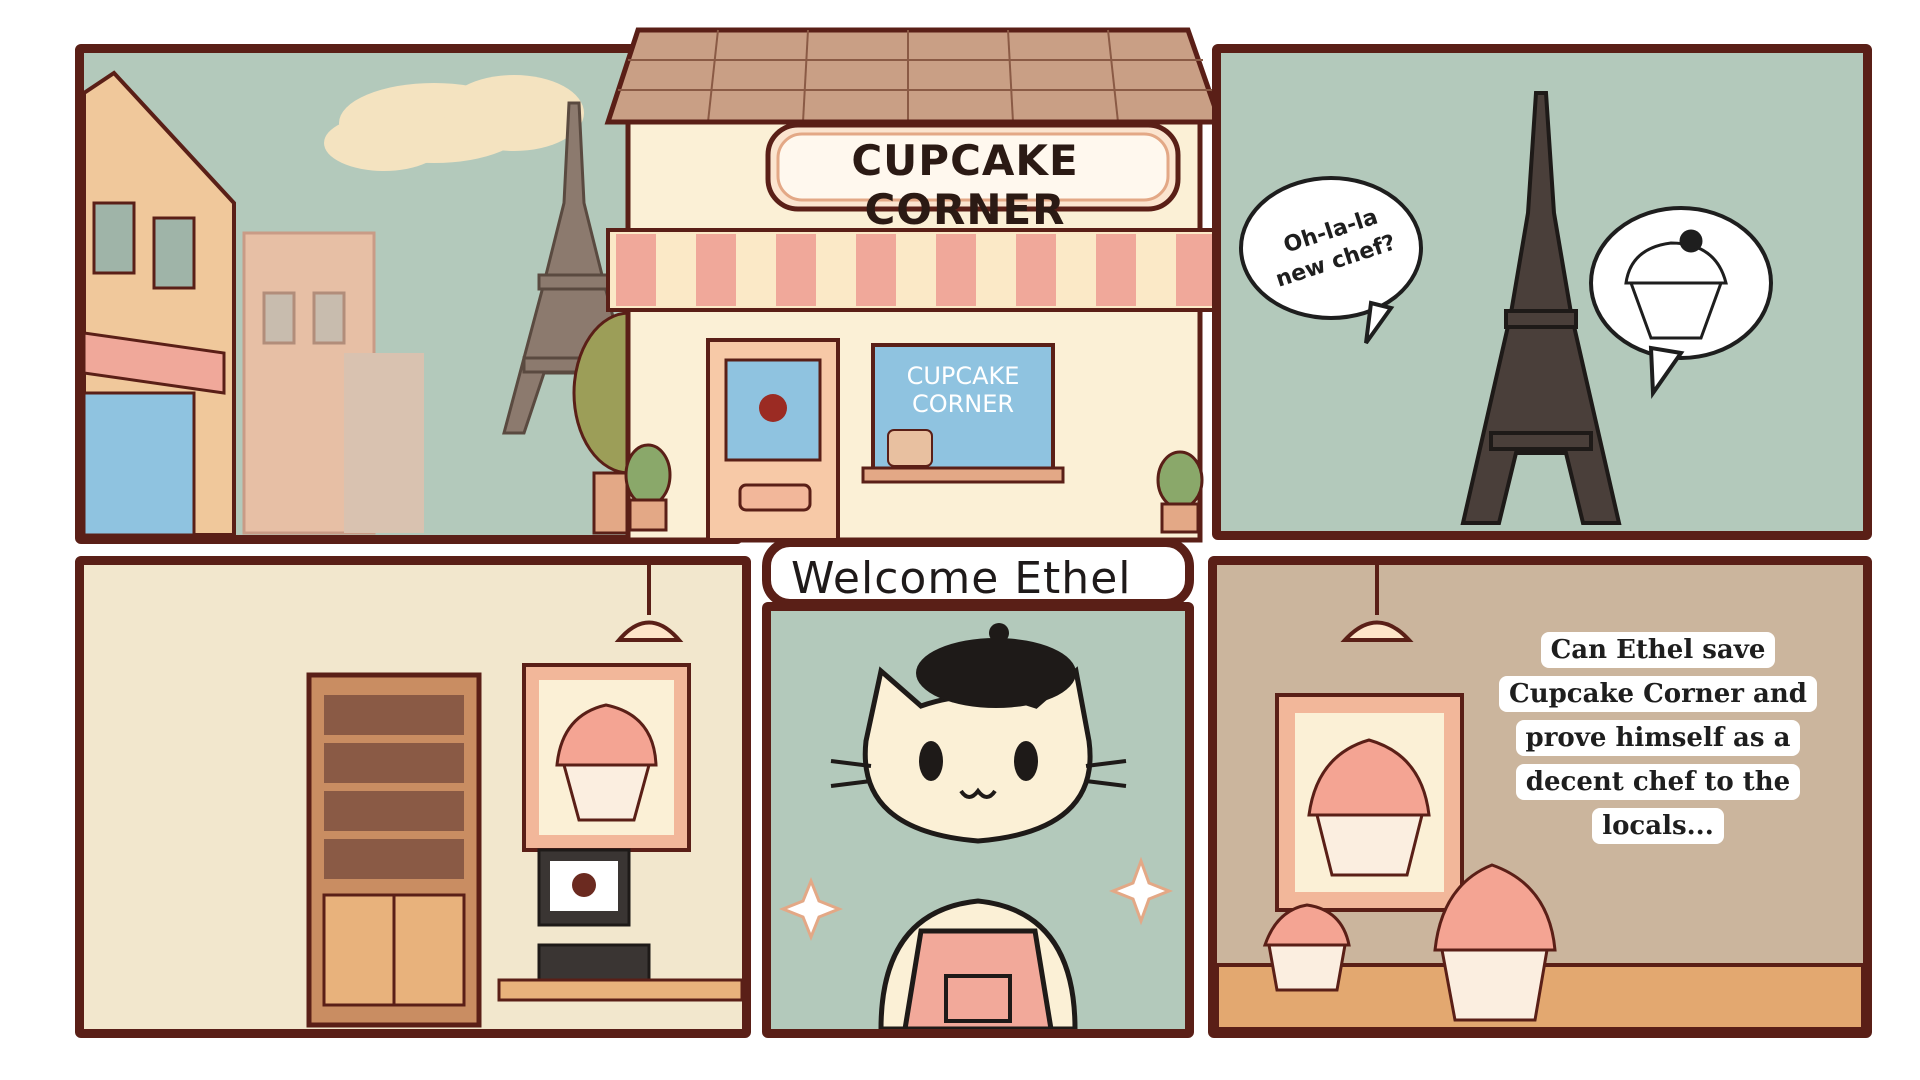  I want to click on cat-chef-scene, so click(976, 826).